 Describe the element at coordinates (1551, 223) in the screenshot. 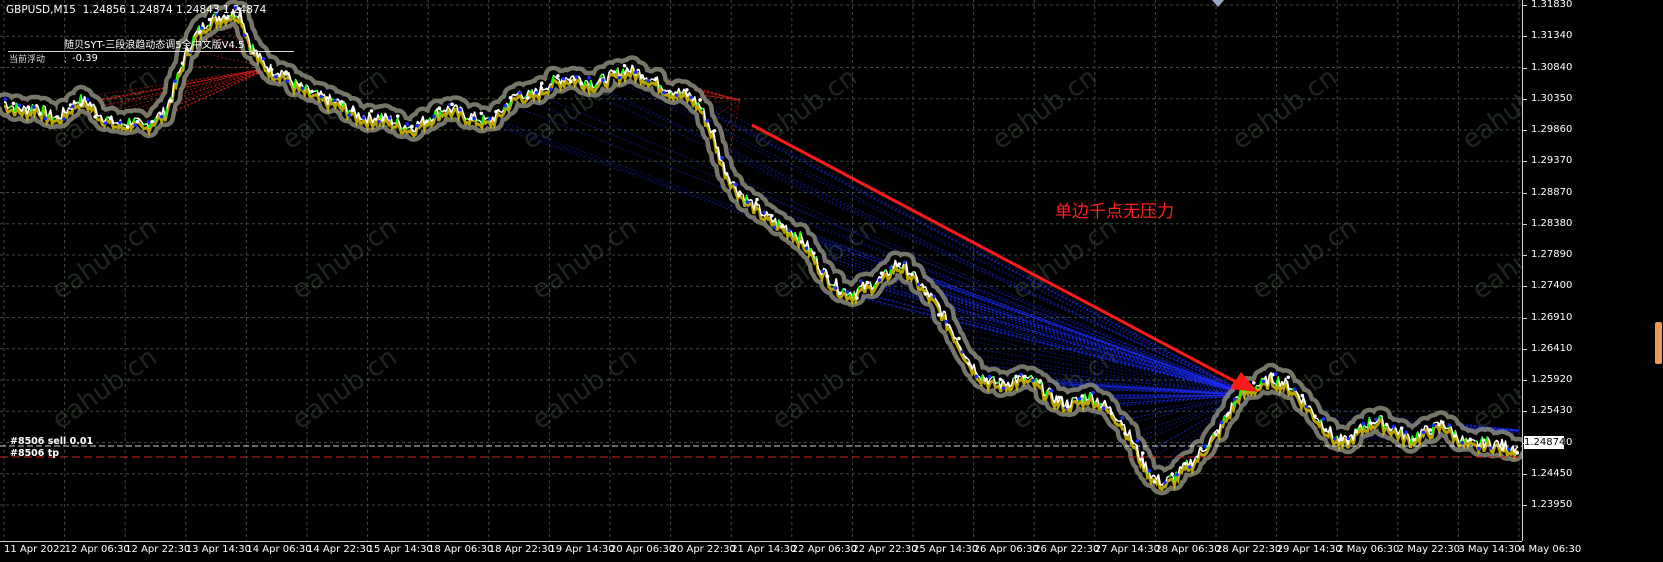

I see `price-tick-label: 1.28380` at that location.